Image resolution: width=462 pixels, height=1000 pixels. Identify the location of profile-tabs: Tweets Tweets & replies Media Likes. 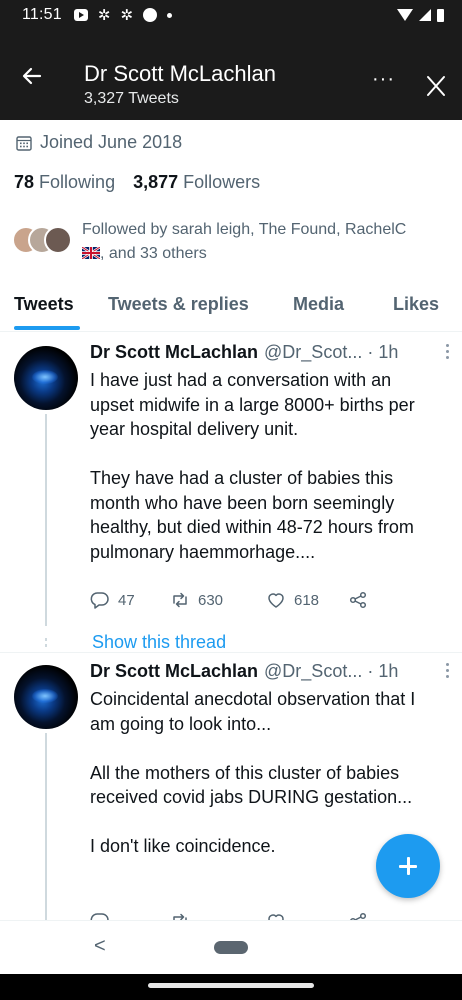
(231, 308).